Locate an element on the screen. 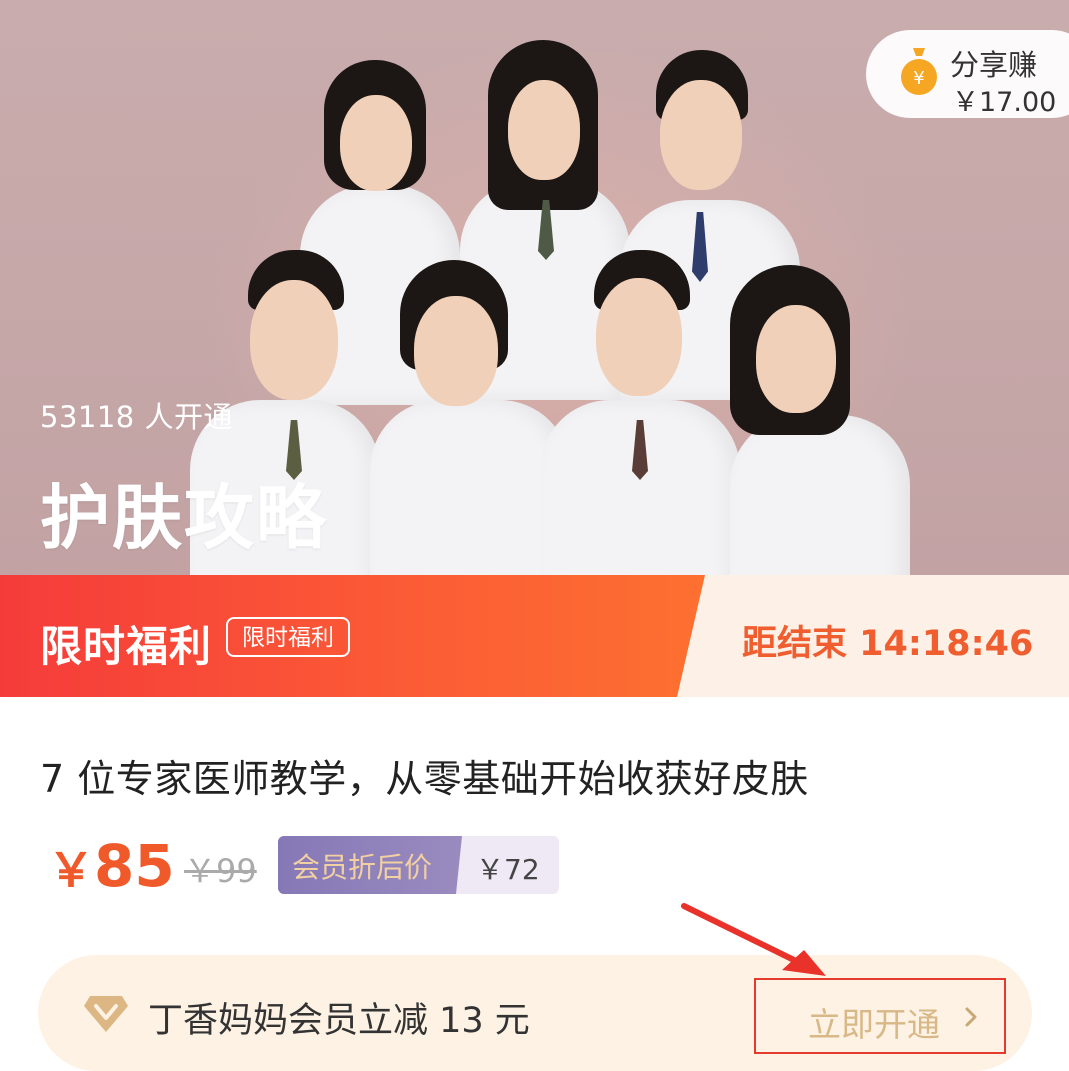 The image size is (1069, 1071). countdown-timer: 距结束 14:18:46 is located at coordinates (888, 644).